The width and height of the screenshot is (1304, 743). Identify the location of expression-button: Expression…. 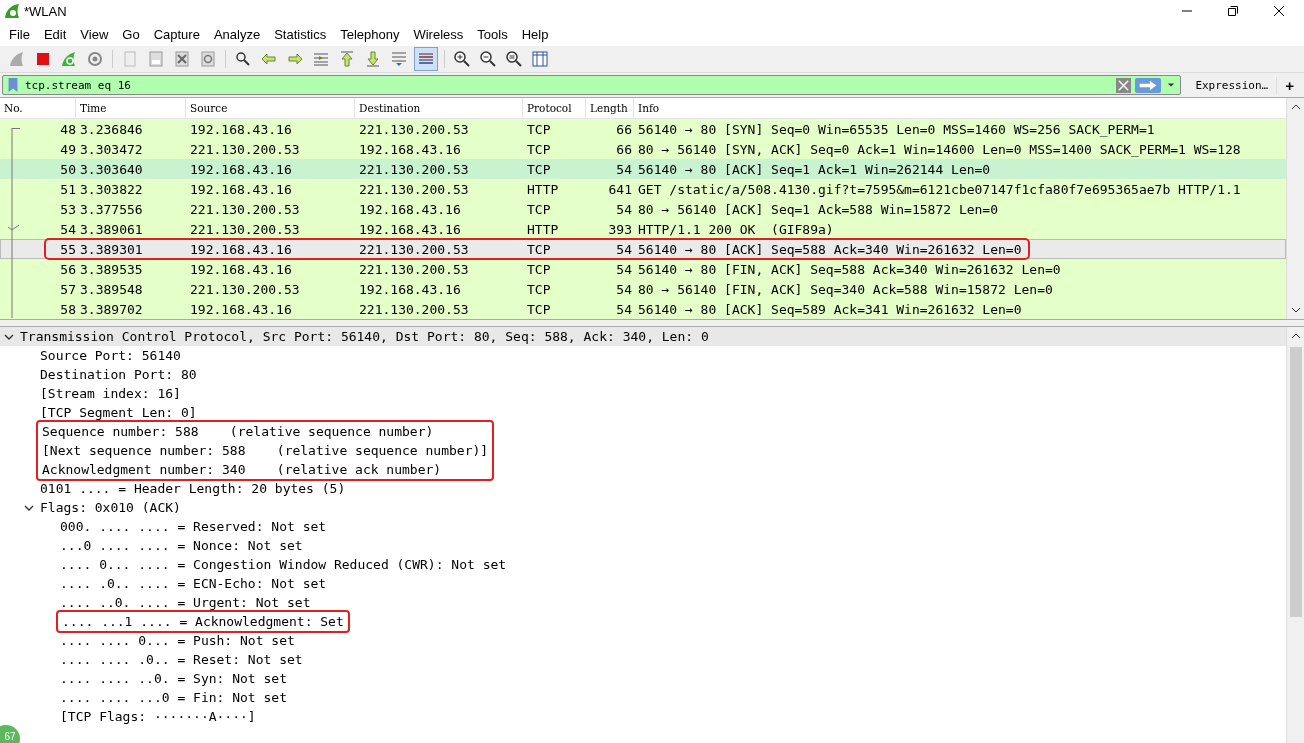
(1232, 85).